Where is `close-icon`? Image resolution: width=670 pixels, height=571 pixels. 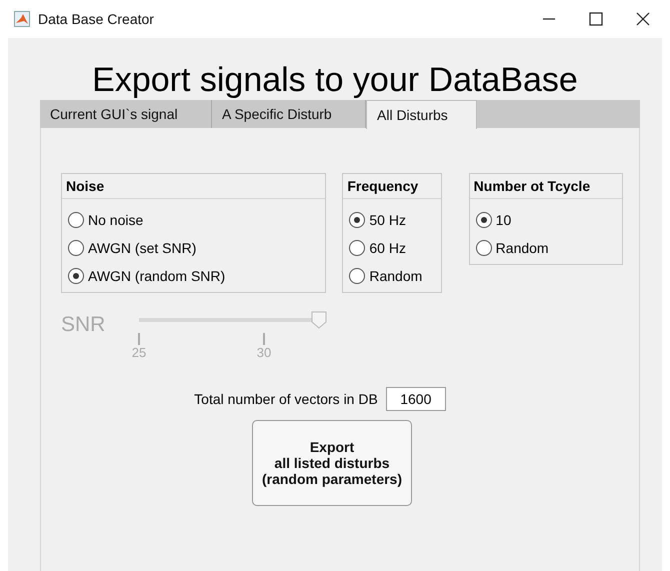
close-icon is located at coordinates (643, 19).